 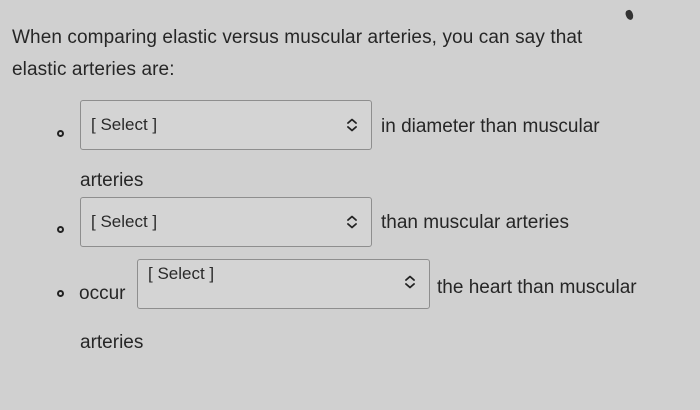 What do you see at coordinates (283, 284) in the screenshot?
I see `select-location: [ Select ]` at bounding box center [283, 284].